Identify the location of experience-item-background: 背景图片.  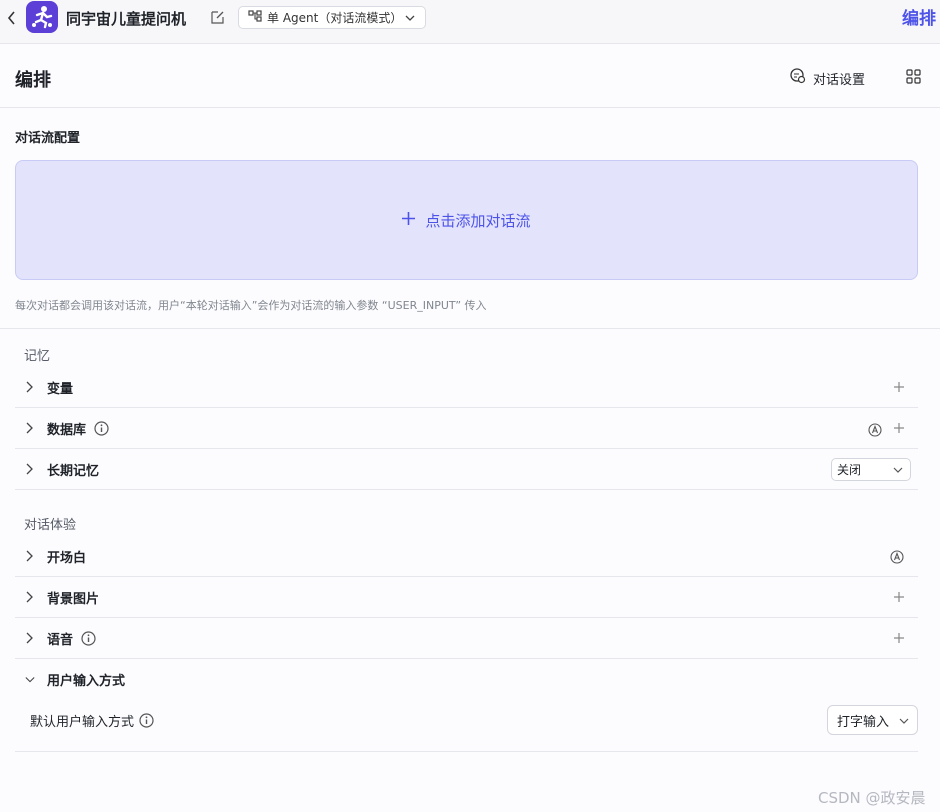
(466, 597).